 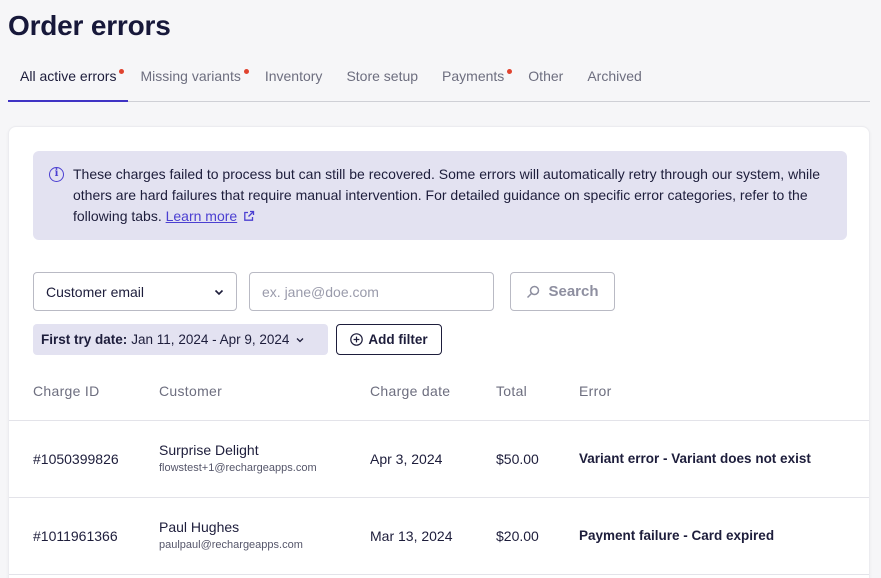 What do you see at coordinates (546, 76) in the screenshot?
I see `tab-label: Other` at bounding box center [546, 76].